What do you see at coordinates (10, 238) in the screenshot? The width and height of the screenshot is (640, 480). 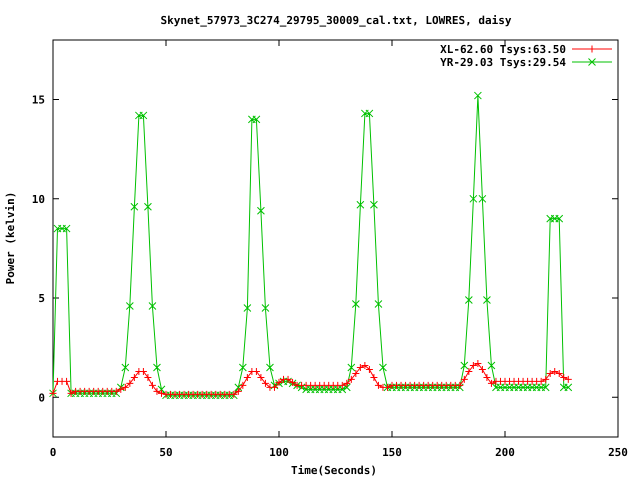 I see `y-axis-label: Power (kelvin)` at bounding box center [10, 238].